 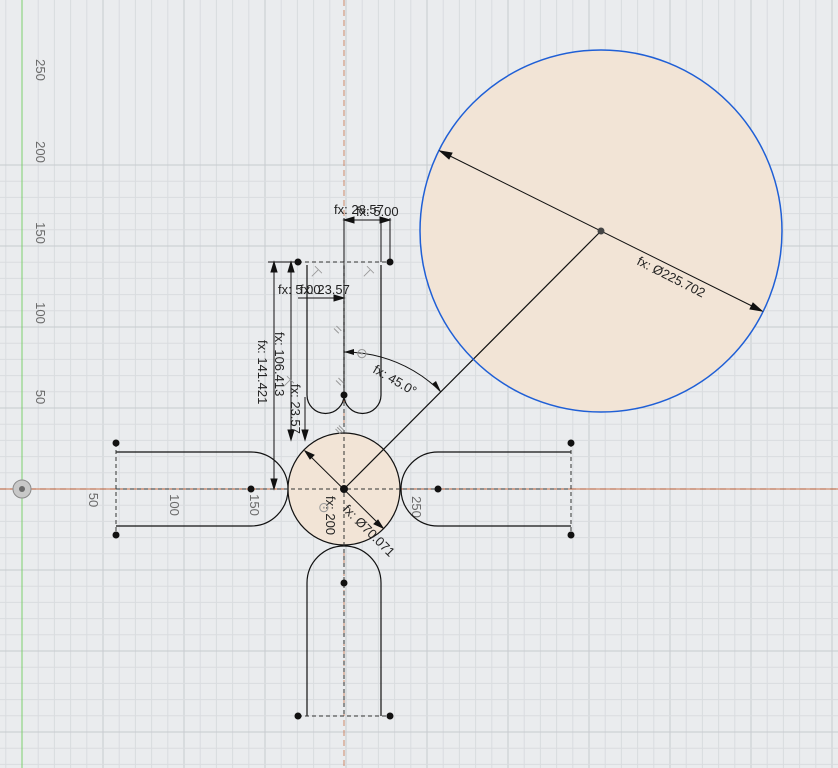 I want to click on top-offset-label: fx: 5.00, so click(x=377, y=211).